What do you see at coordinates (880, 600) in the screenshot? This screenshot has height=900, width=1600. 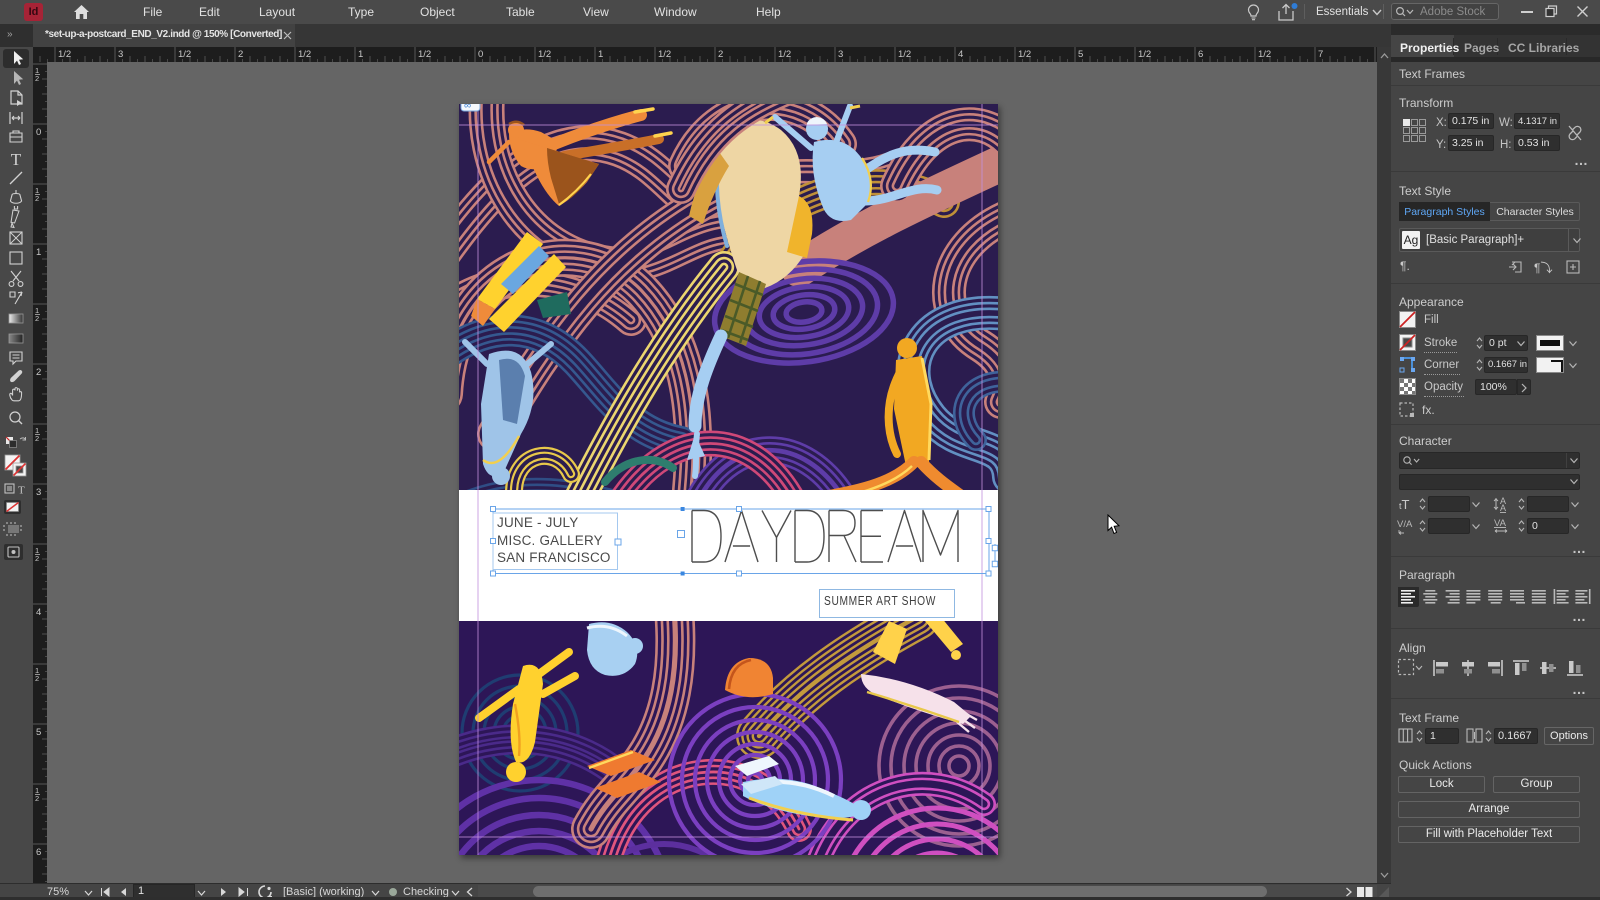 I see `svg-text: SUMMER ART SHOW` at bounding box center [880, 600].